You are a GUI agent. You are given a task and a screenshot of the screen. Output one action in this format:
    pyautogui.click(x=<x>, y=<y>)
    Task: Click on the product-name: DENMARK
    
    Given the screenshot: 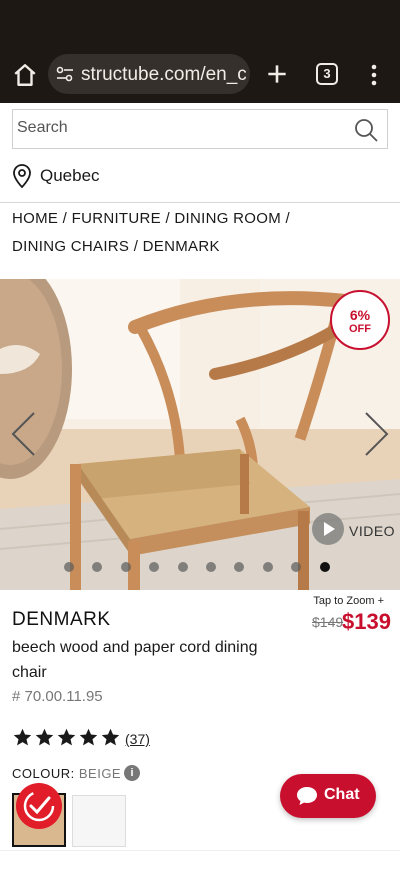 What is the action you would take?
    pyautogui.click(x=61, y=619)
    